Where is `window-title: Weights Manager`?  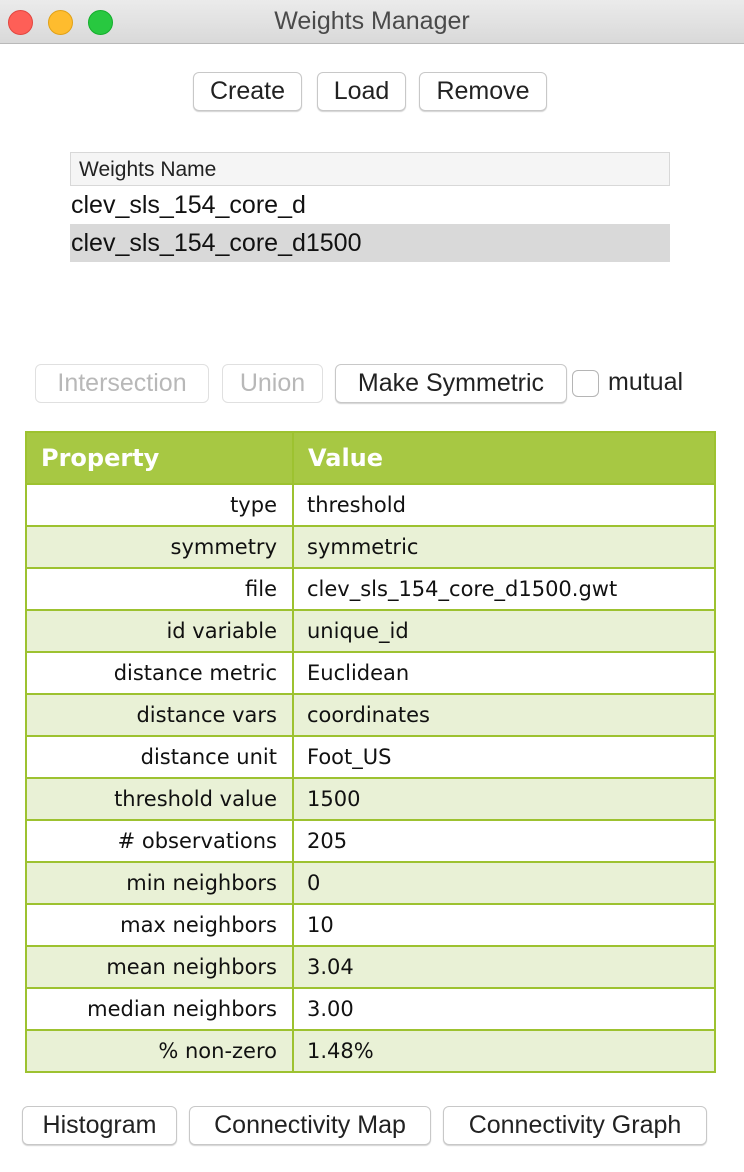 window-title: Weights Manager is located at coordinates (372, 21).